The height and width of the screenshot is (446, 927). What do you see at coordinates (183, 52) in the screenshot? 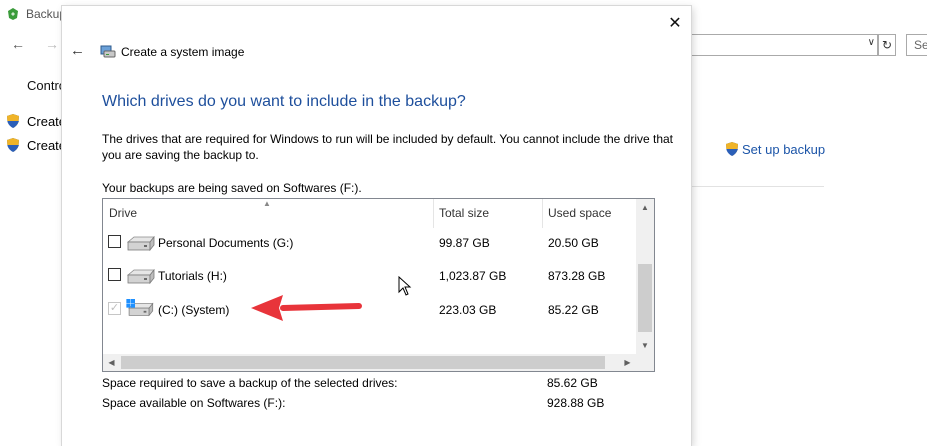
I see `dialog-title-text: Create a system image` at bounding box center [183, 52].